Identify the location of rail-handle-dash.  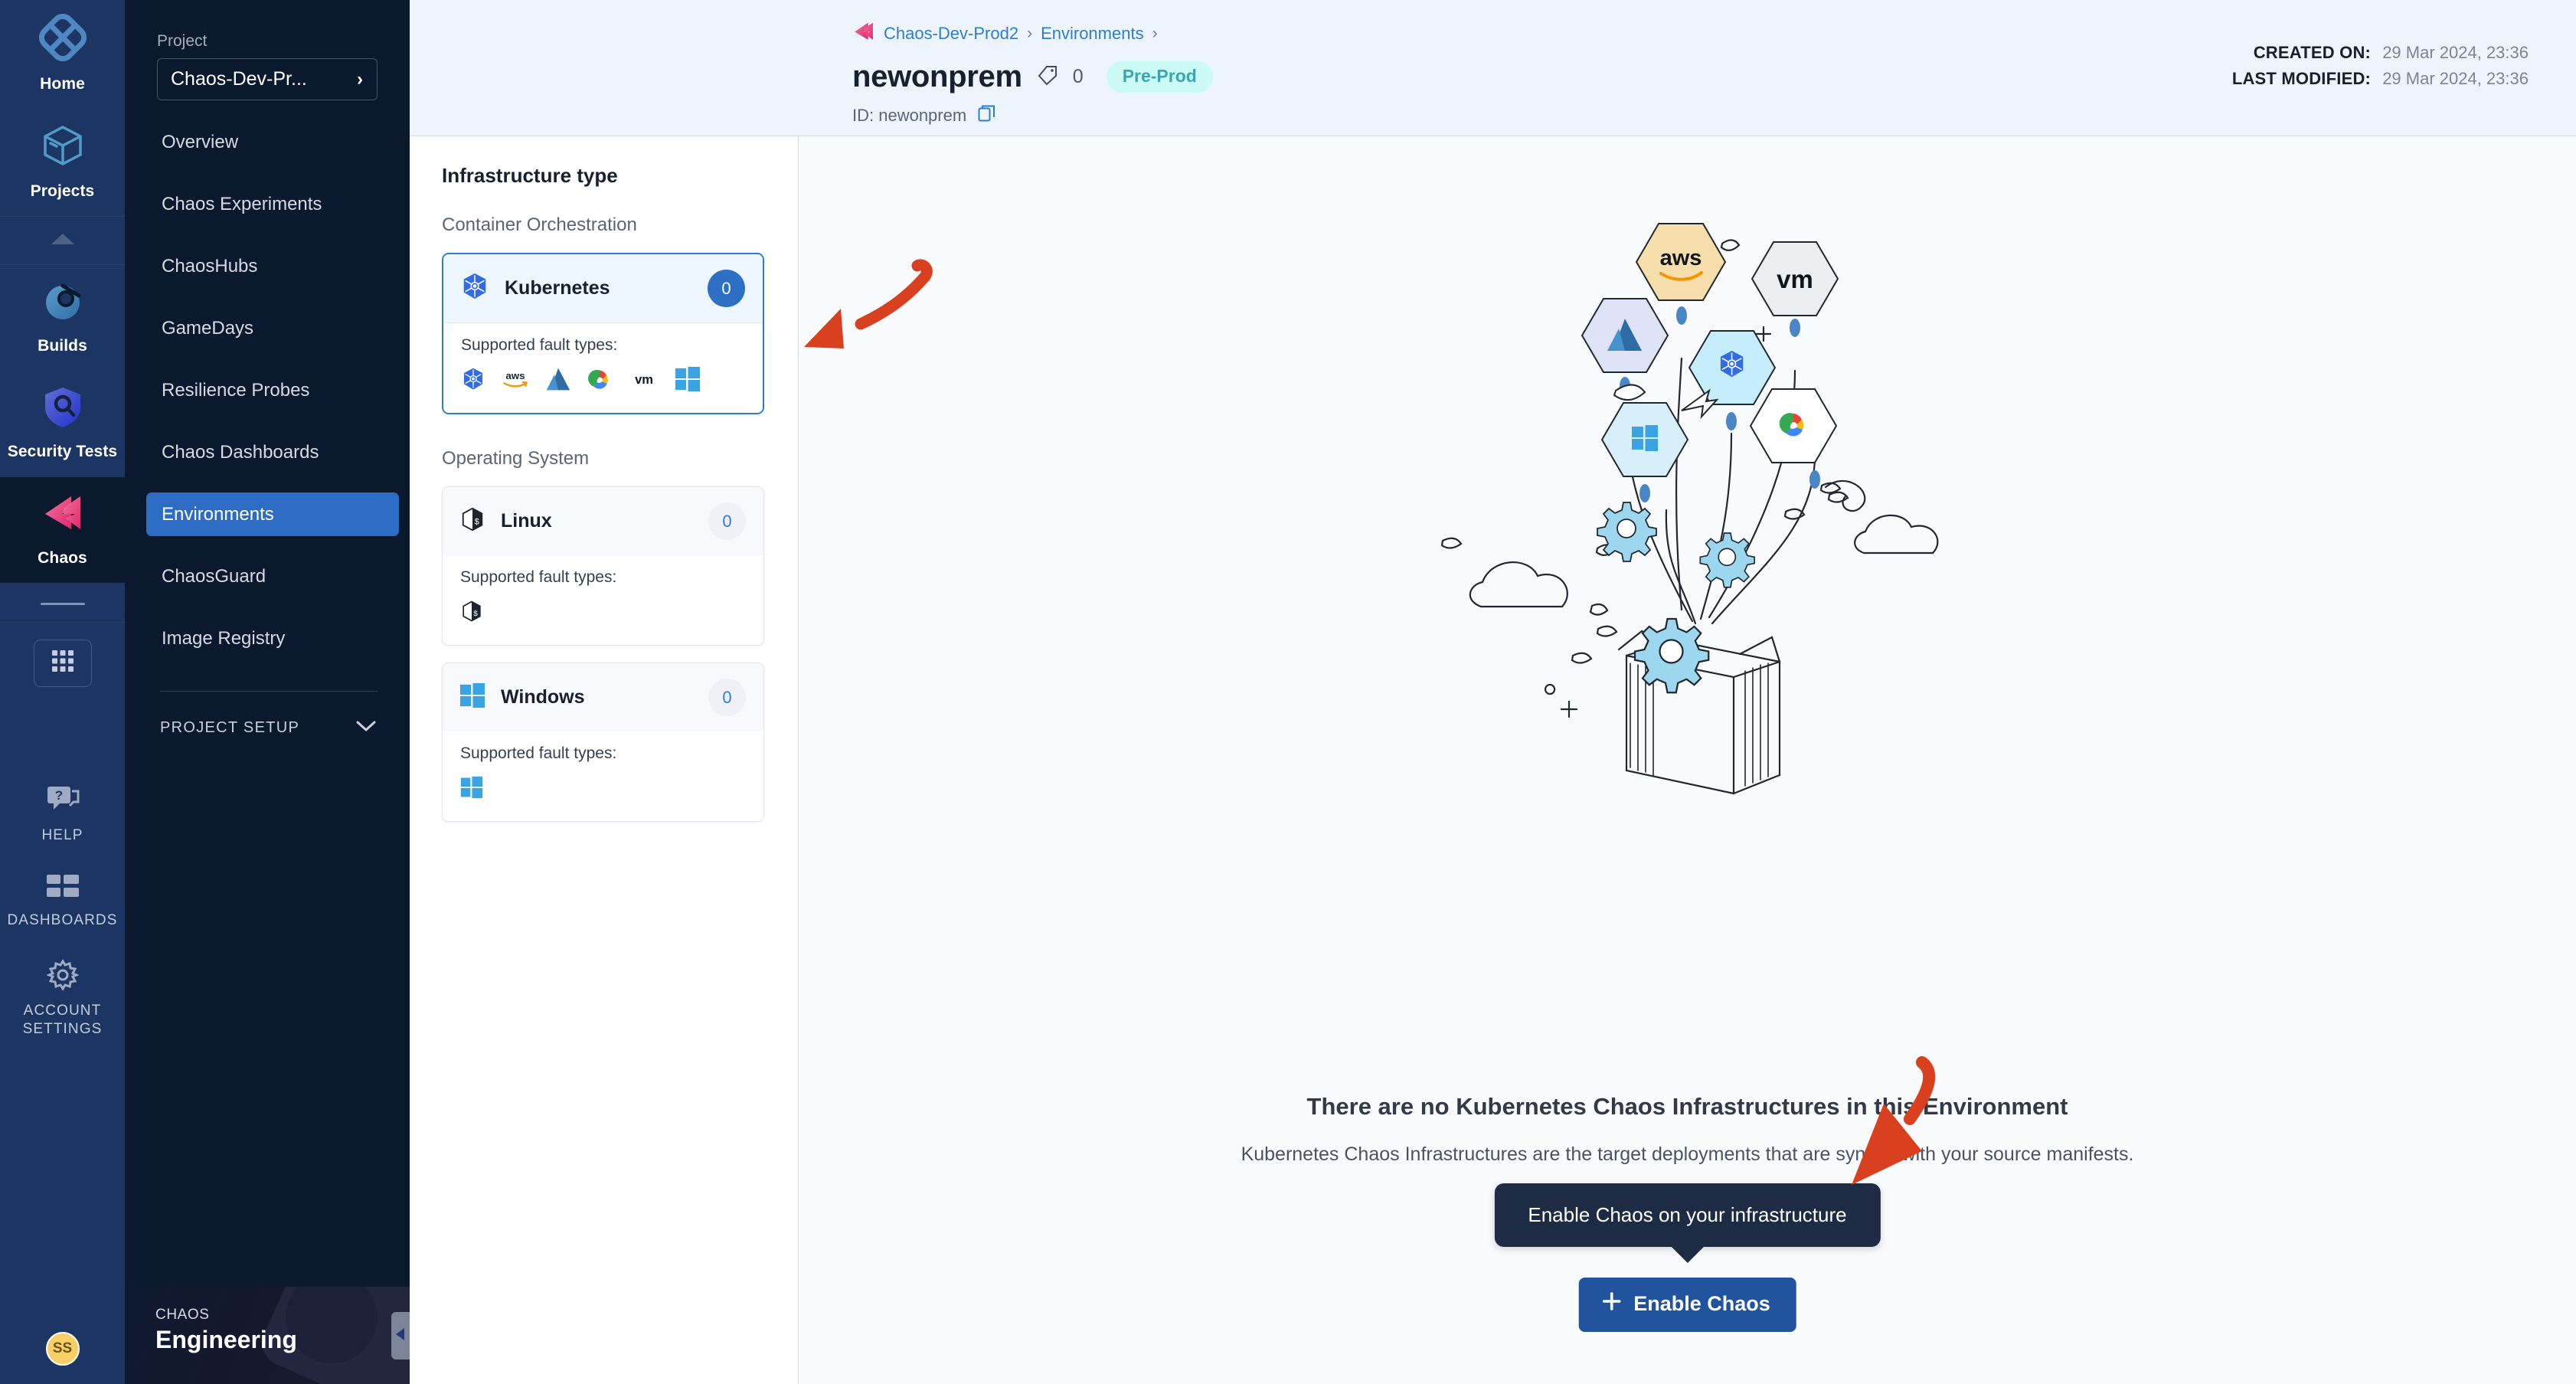
(62, 603).